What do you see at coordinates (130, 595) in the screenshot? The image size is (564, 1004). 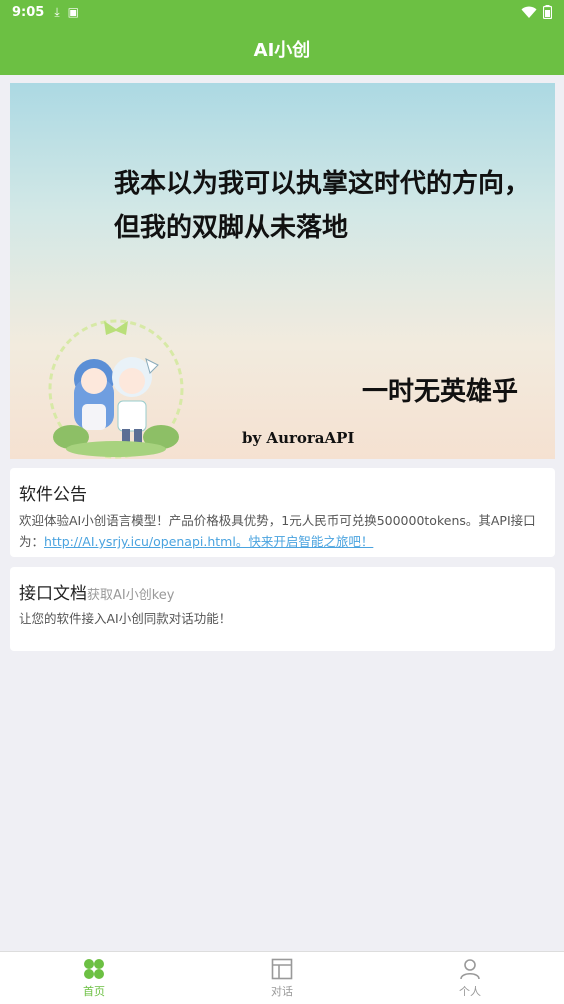 I see `get-key-link: 获取AI小创key` at bounding box center [130, 595].